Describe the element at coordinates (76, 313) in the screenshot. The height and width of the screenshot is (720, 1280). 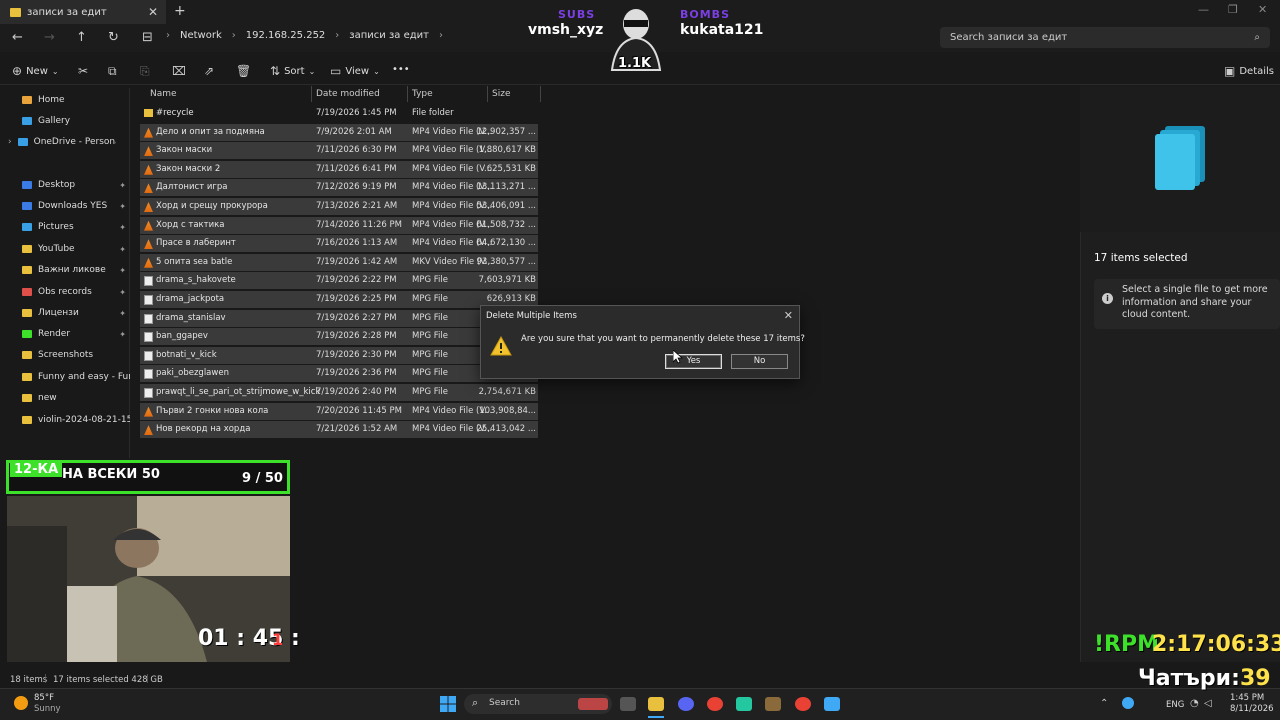
I see `sidebar-item: Лицензи ✦` at that location.